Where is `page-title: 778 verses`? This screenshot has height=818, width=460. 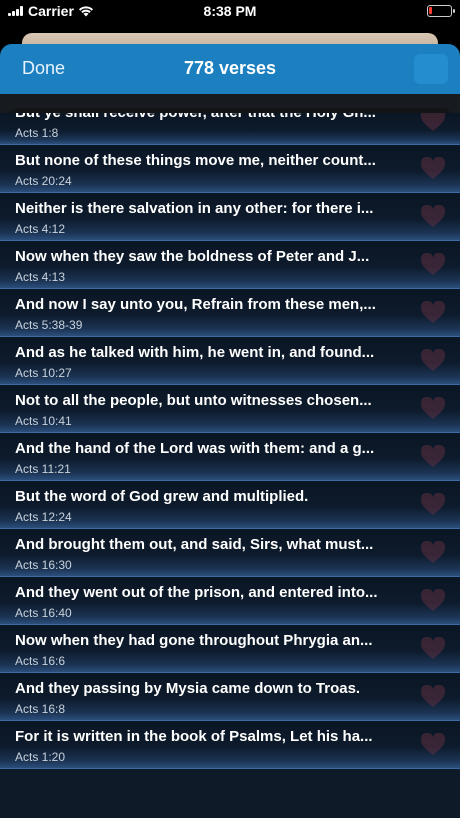 page-title: 778 verses is located at coordinates (230, 68).